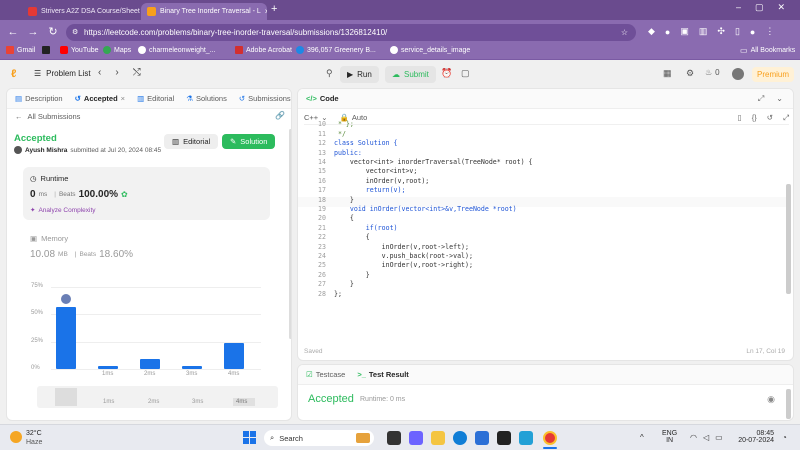 Image resolution: width=800 pixels, height=450 pixels. I want to click on tab-code: </> Code, so click(322, 98).